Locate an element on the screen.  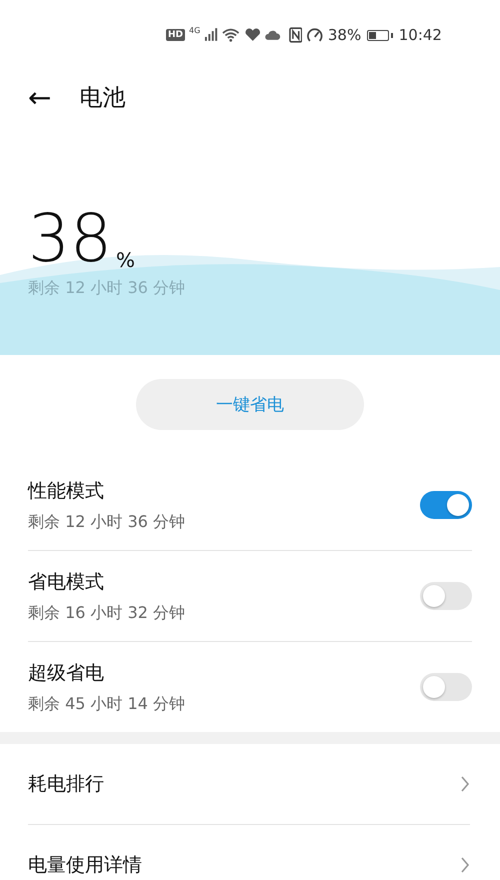
speedometer-icon is located at coordinates (315, 35).